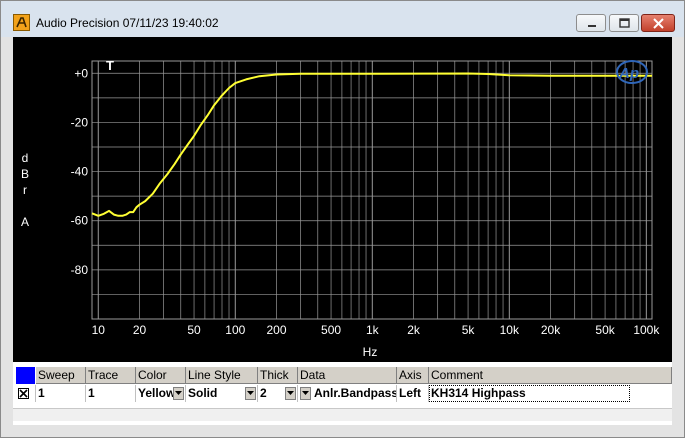 Image resolution: width=685 pixels, height=438 pixels. What do you see at coordinates (277, 330) in the screenshot?
I see `x-tick-label: 200` at bounding box center [277, 330].